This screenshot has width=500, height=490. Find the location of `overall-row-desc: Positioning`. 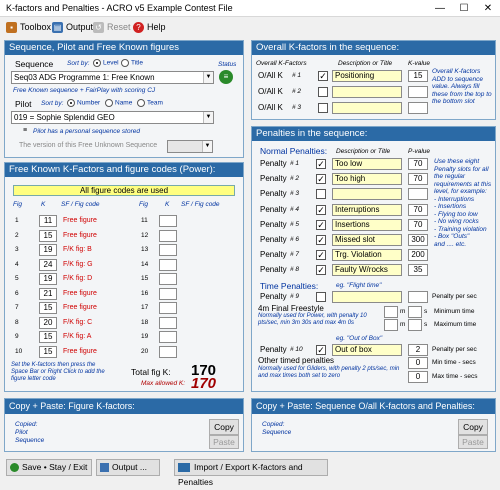

overall-row-desc: Positioning is located at coordinates (367, 76).